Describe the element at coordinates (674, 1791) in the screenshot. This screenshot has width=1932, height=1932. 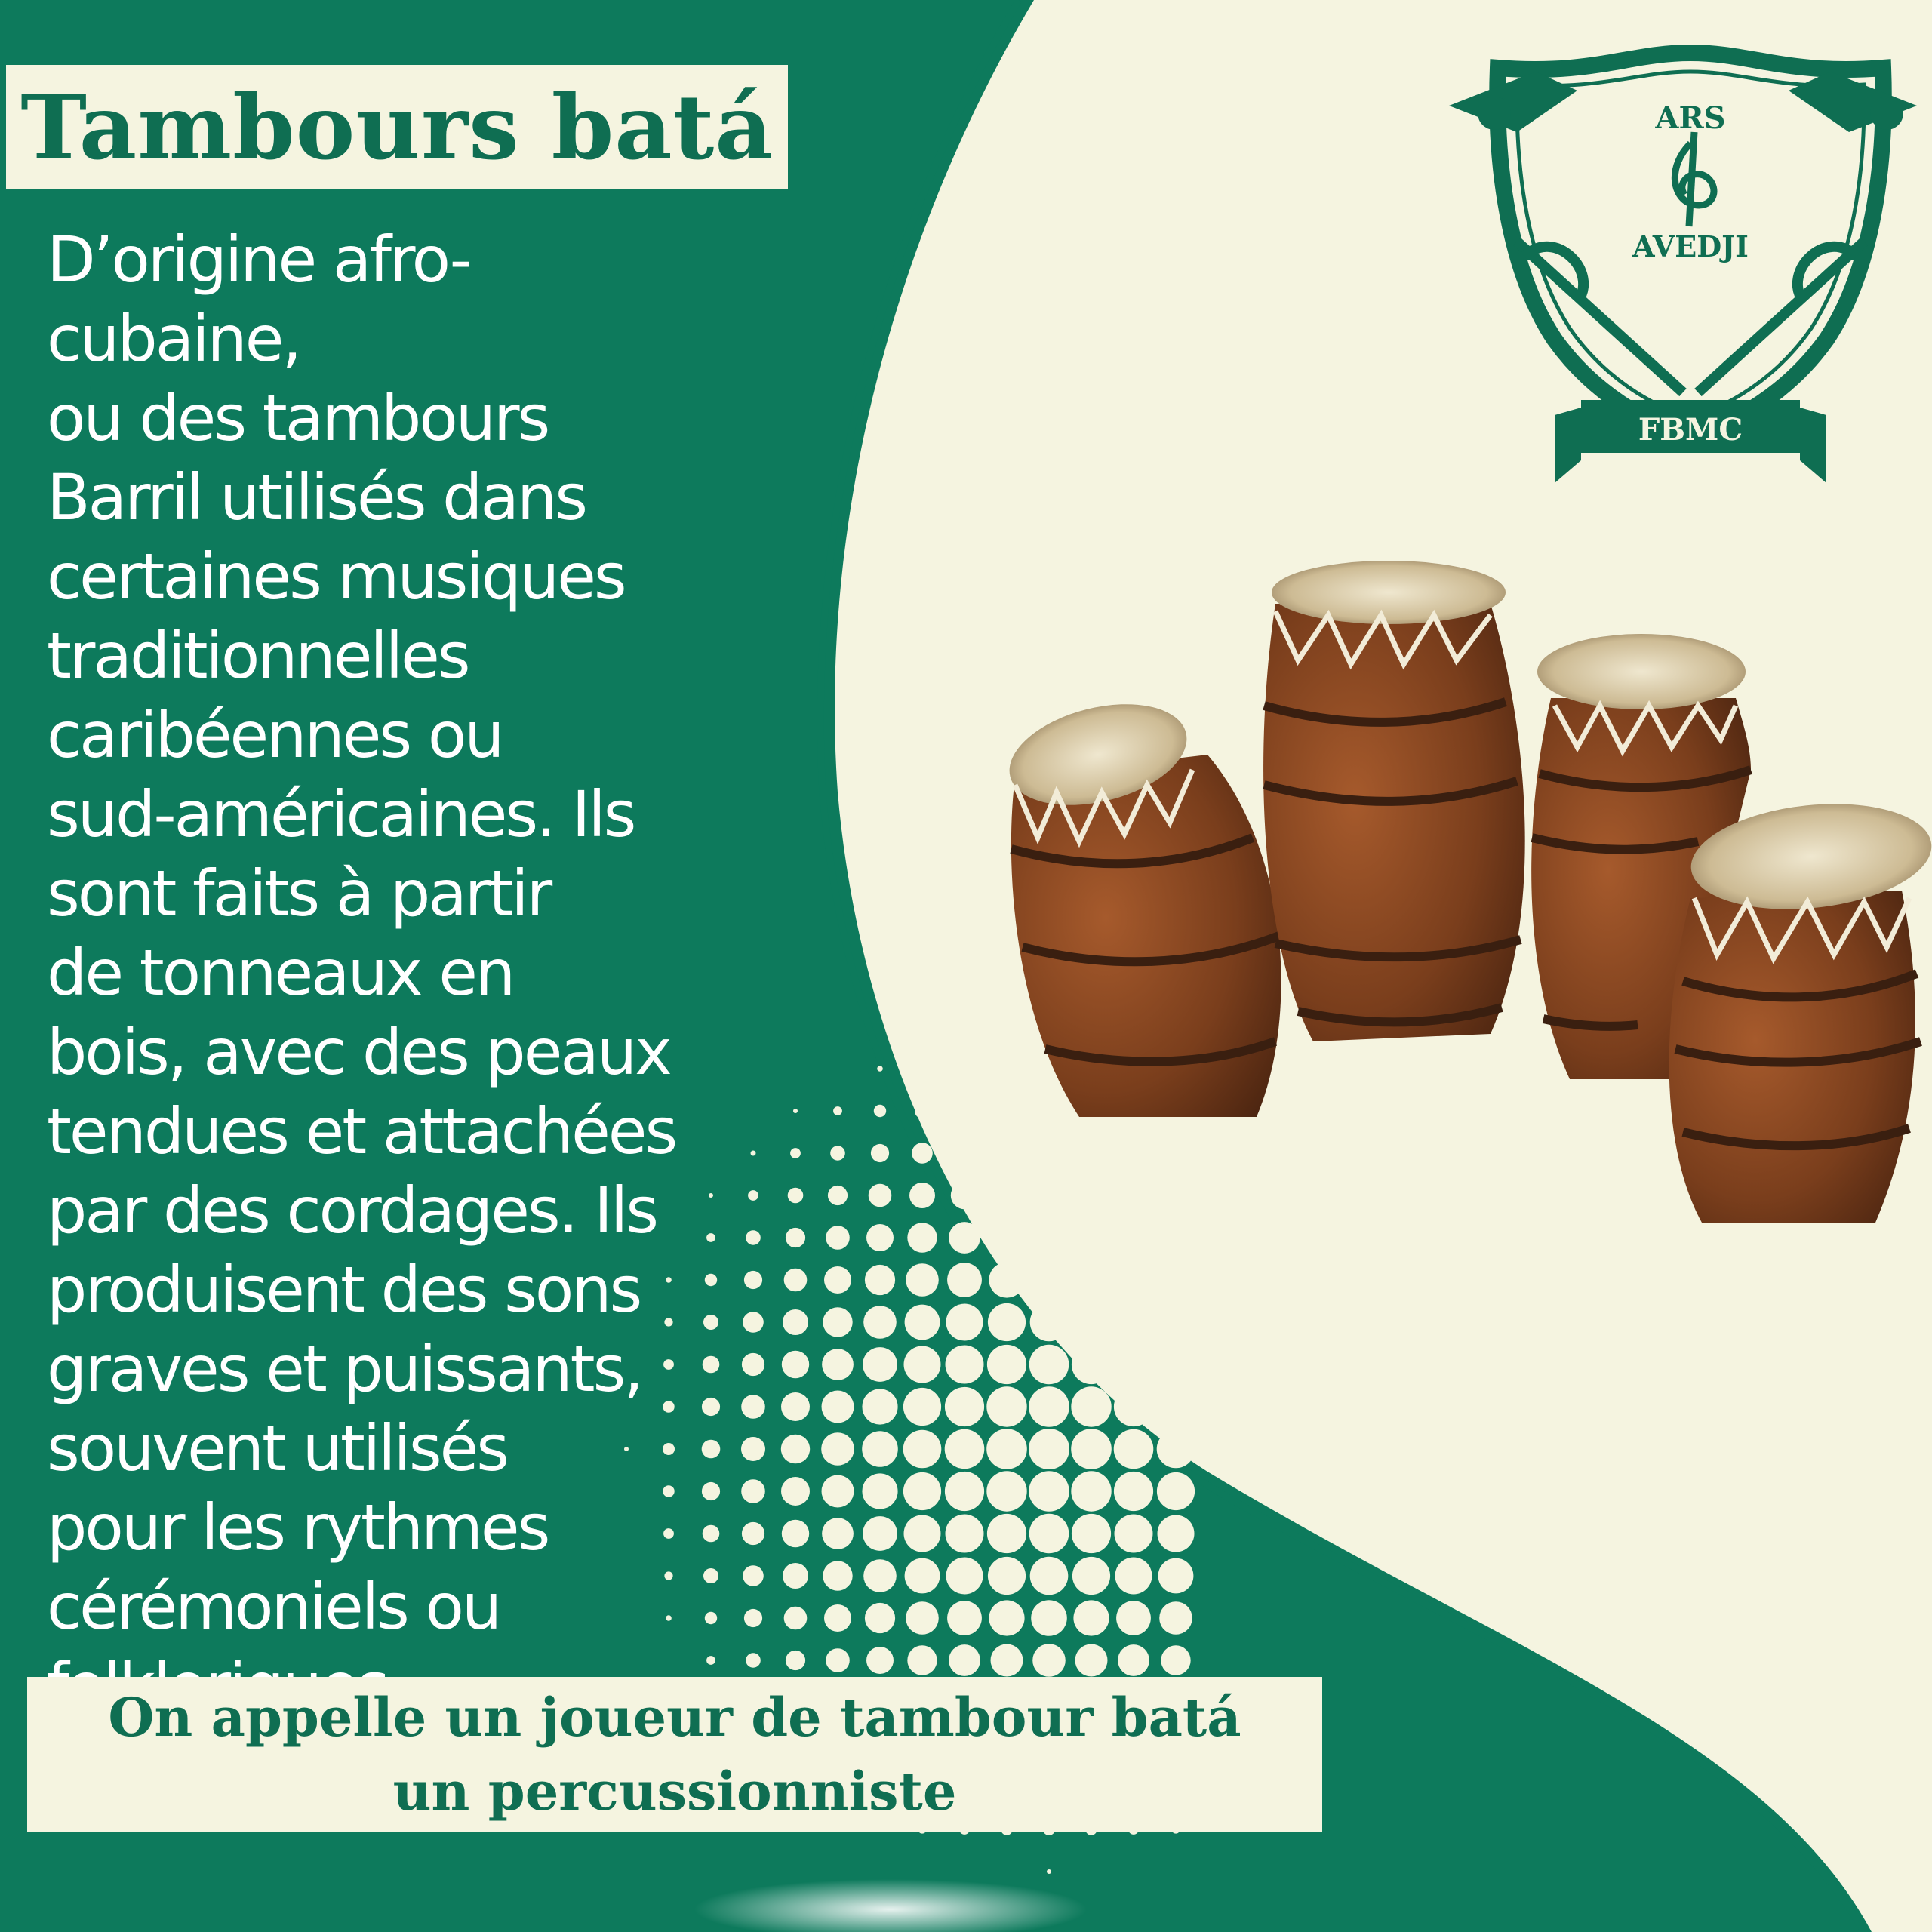
I see `footer-line-2: un percussionniste` at that location.